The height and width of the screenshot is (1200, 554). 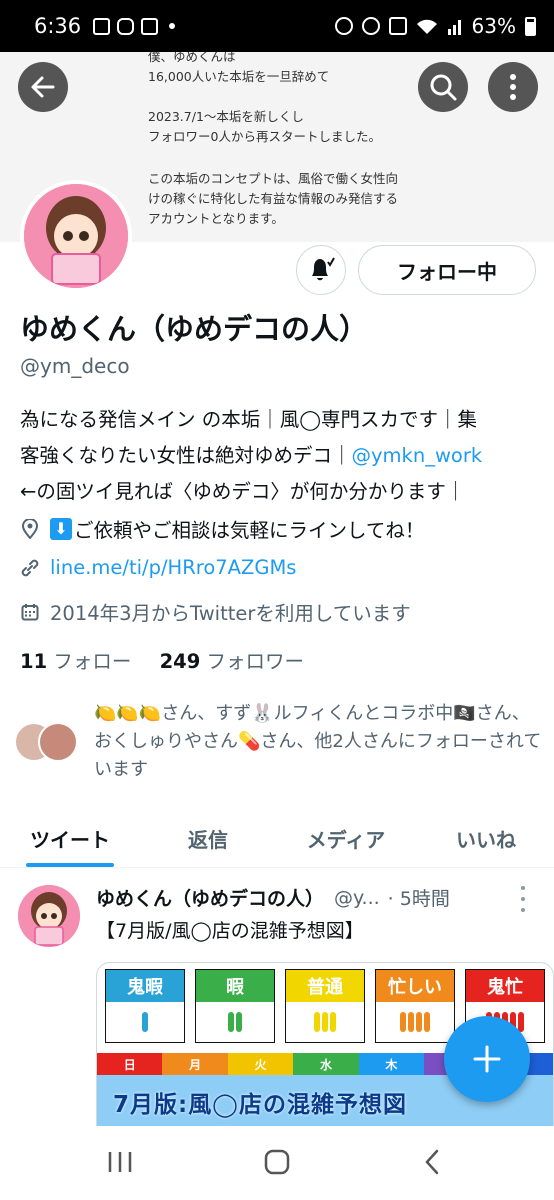 What do you see at coordinates (454, 27) in the screenshot?
I see `signal-icon` at bounding box center [454, 27].